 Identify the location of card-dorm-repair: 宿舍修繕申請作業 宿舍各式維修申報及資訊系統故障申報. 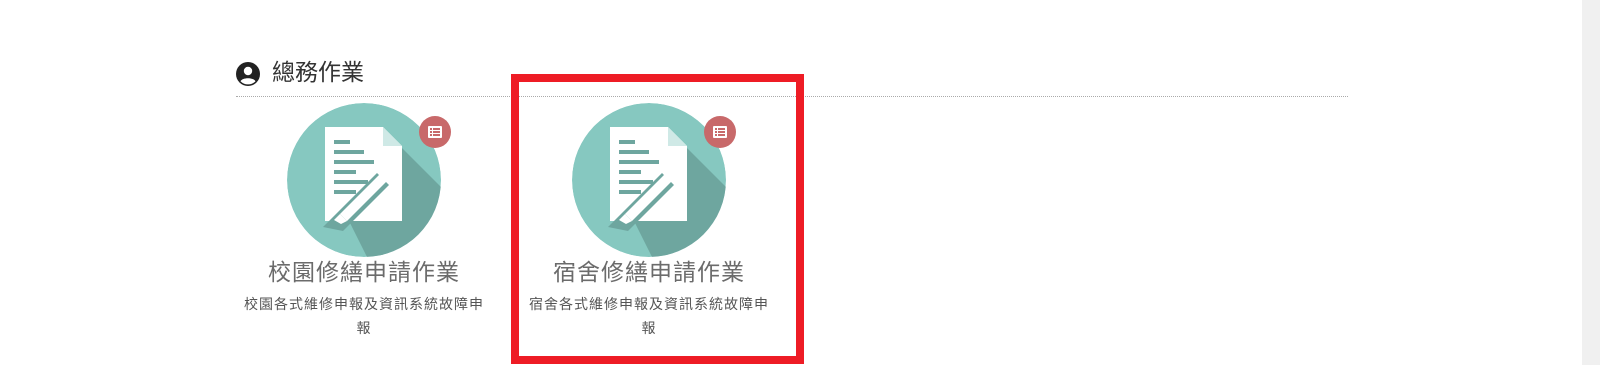
(649, 230).